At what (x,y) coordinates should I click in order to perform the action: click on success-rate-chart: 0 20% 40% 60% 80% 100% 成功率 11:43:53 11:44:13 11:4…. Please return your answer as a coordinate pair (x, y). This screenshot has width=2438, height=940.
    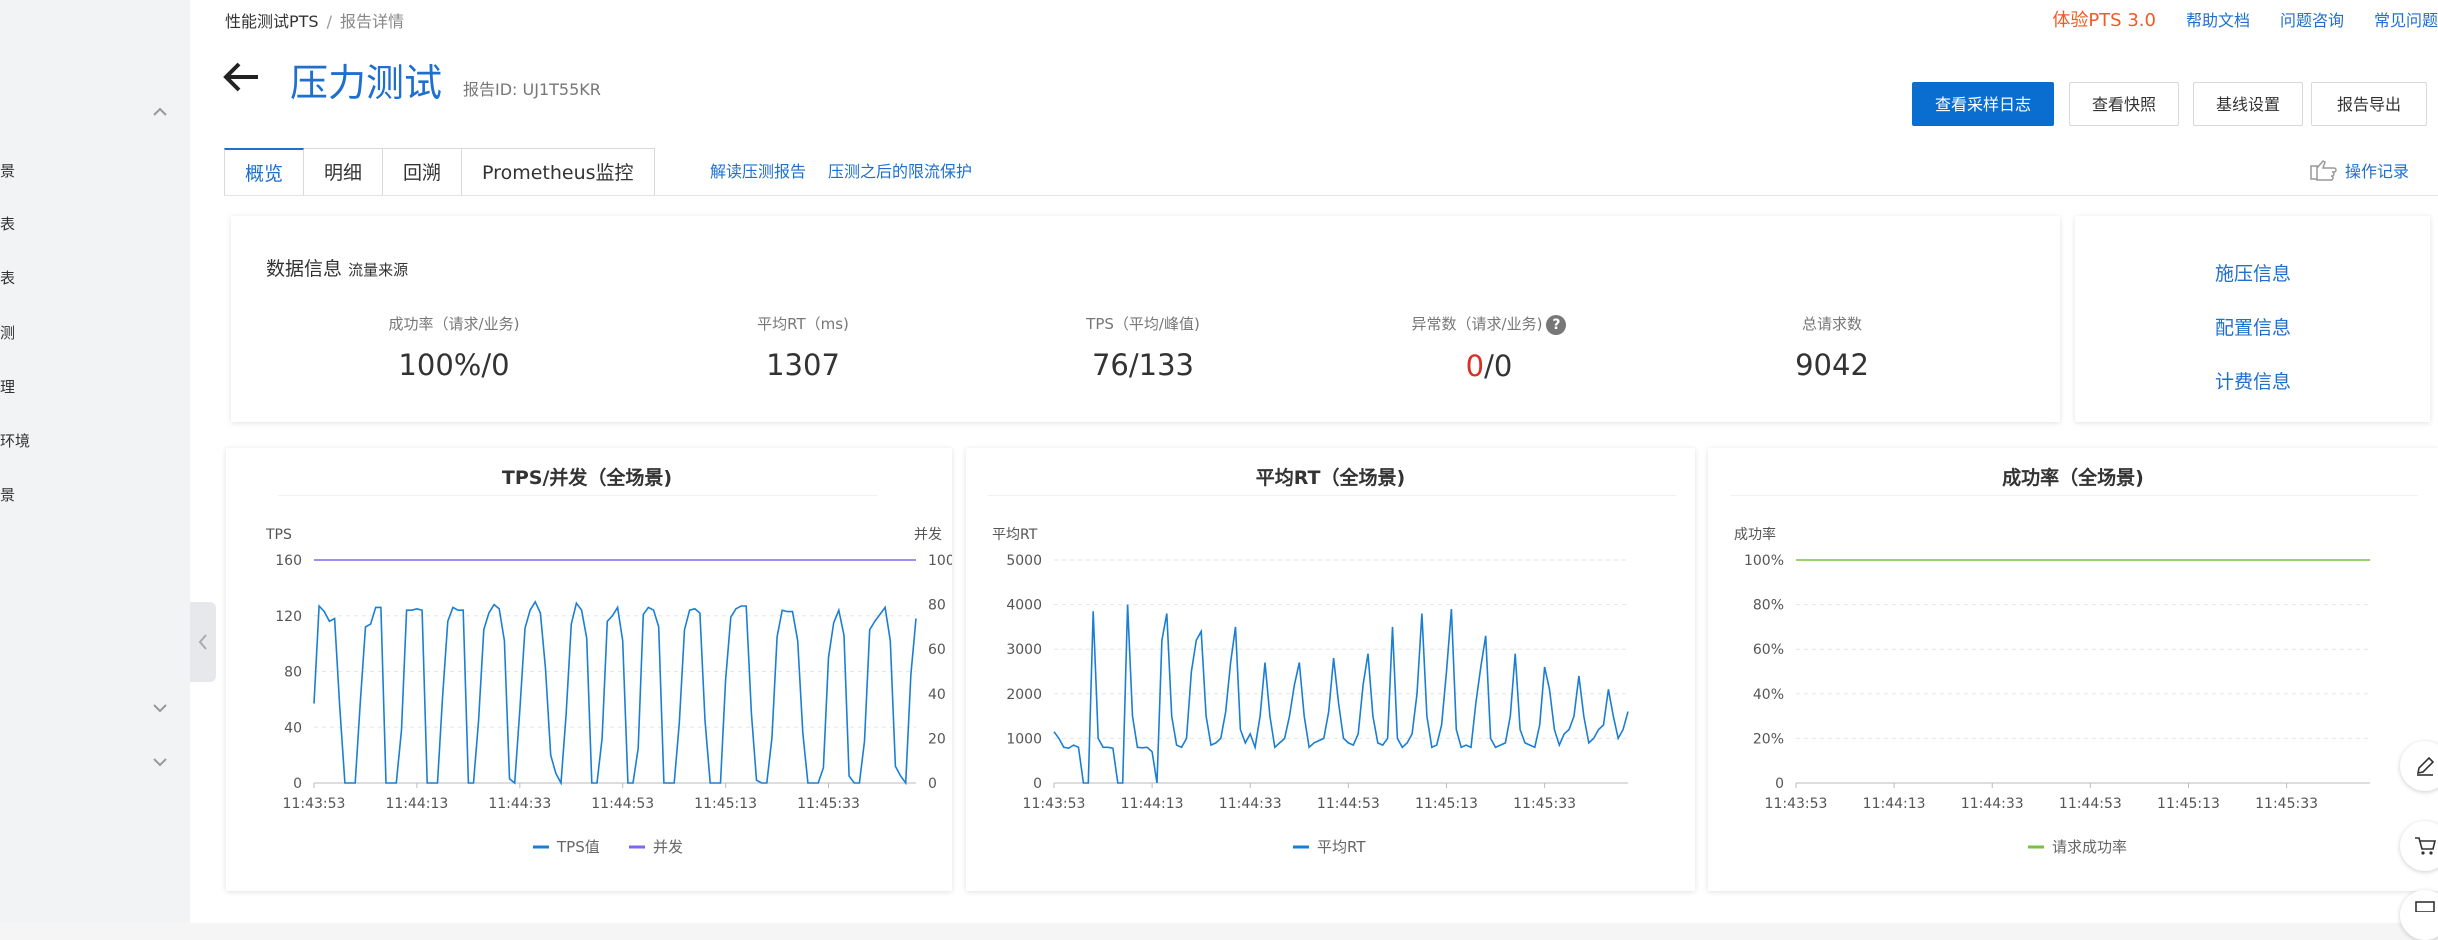
    Looking at the image, I should click on (2074, 675).